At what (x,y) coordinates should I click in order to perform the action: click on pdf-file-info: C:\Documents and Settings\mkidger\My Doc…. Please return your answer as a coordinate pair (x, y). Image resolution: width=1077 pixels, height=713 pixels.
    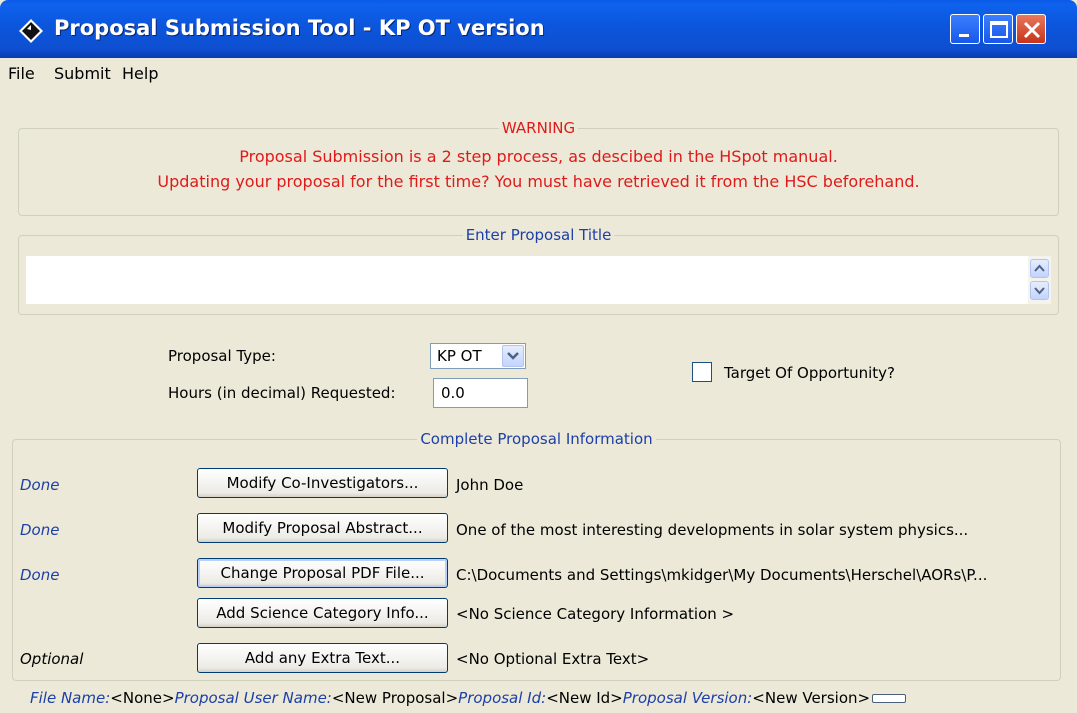
    Looking at the image, I should click on (722, 575).